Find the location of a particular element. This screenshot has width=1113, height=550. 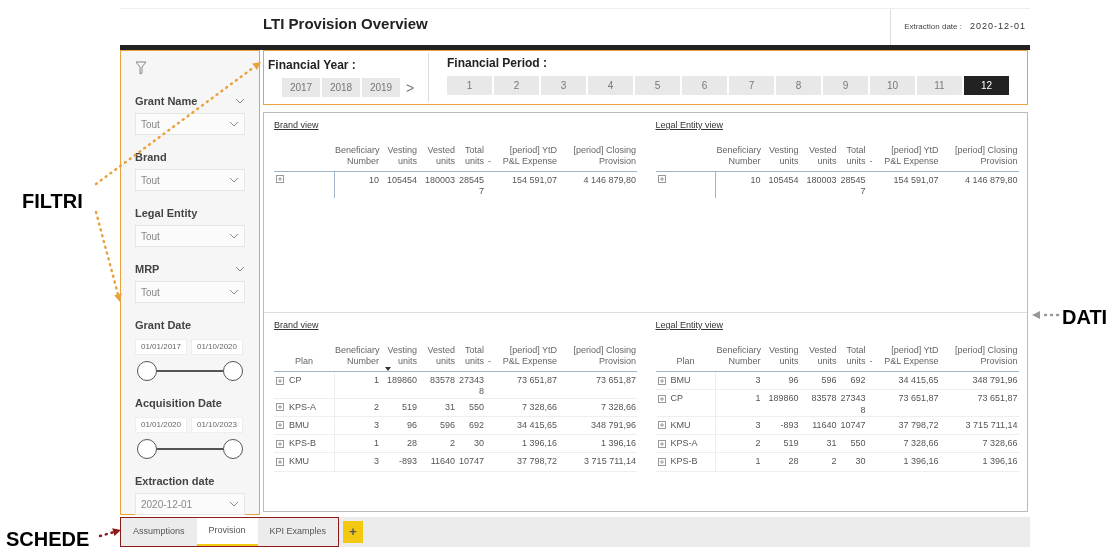

year-button: 2017 is located at coordinates (301, 87).